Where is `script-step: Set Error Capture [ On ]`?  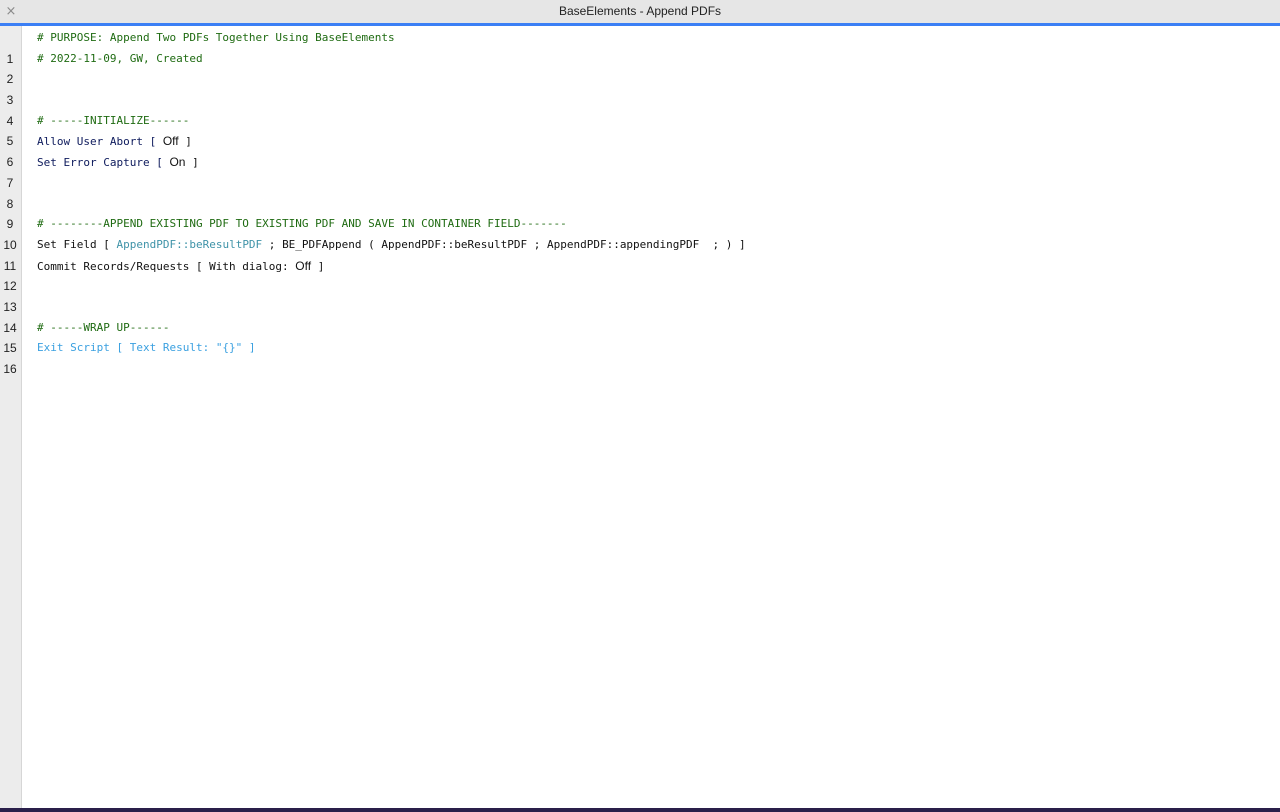 script-step: Set Error Capture [ On ] is located at coordinates (118, 163).